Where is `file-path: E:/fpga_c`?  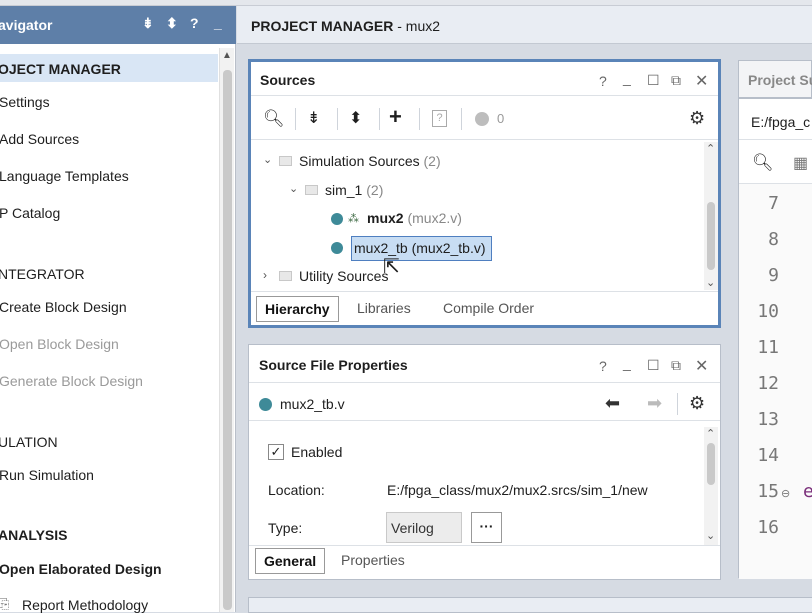 file-path: E:/fpga_c is located at coordinates (781, 122).